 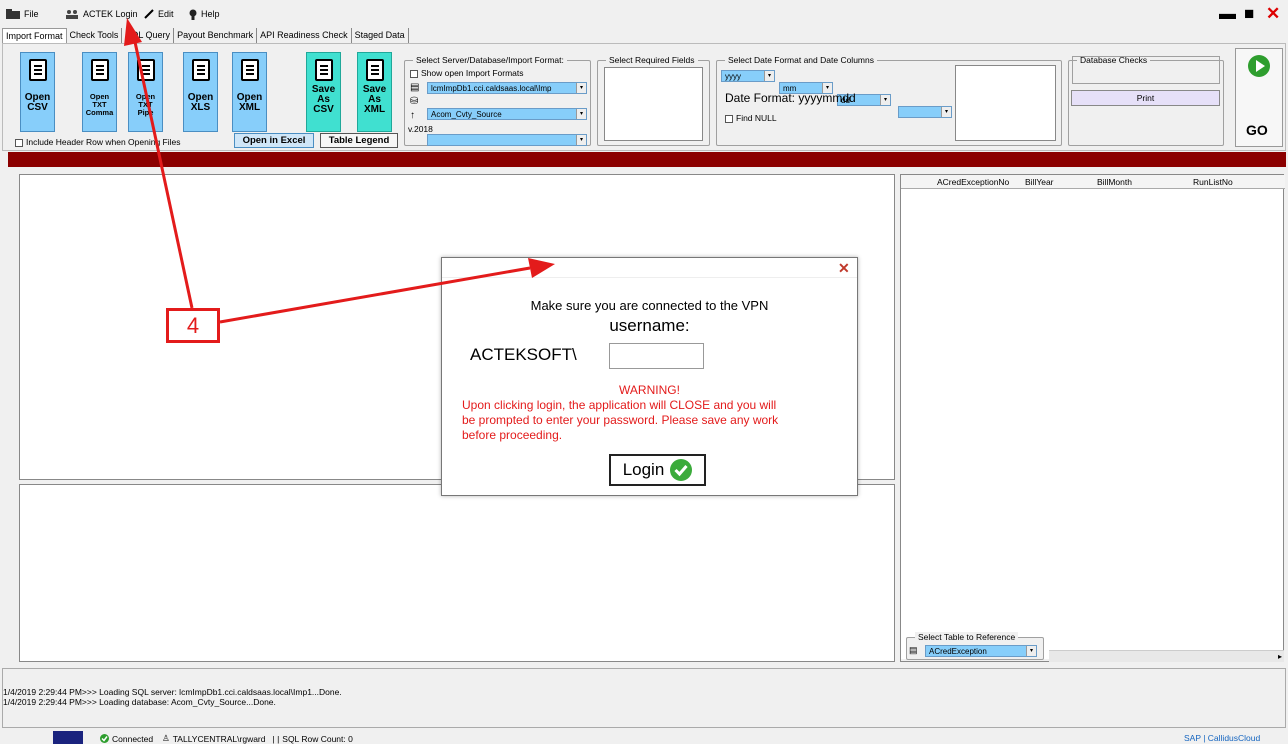 I want to click on arrowhead-up, so click(x=133, y=32).